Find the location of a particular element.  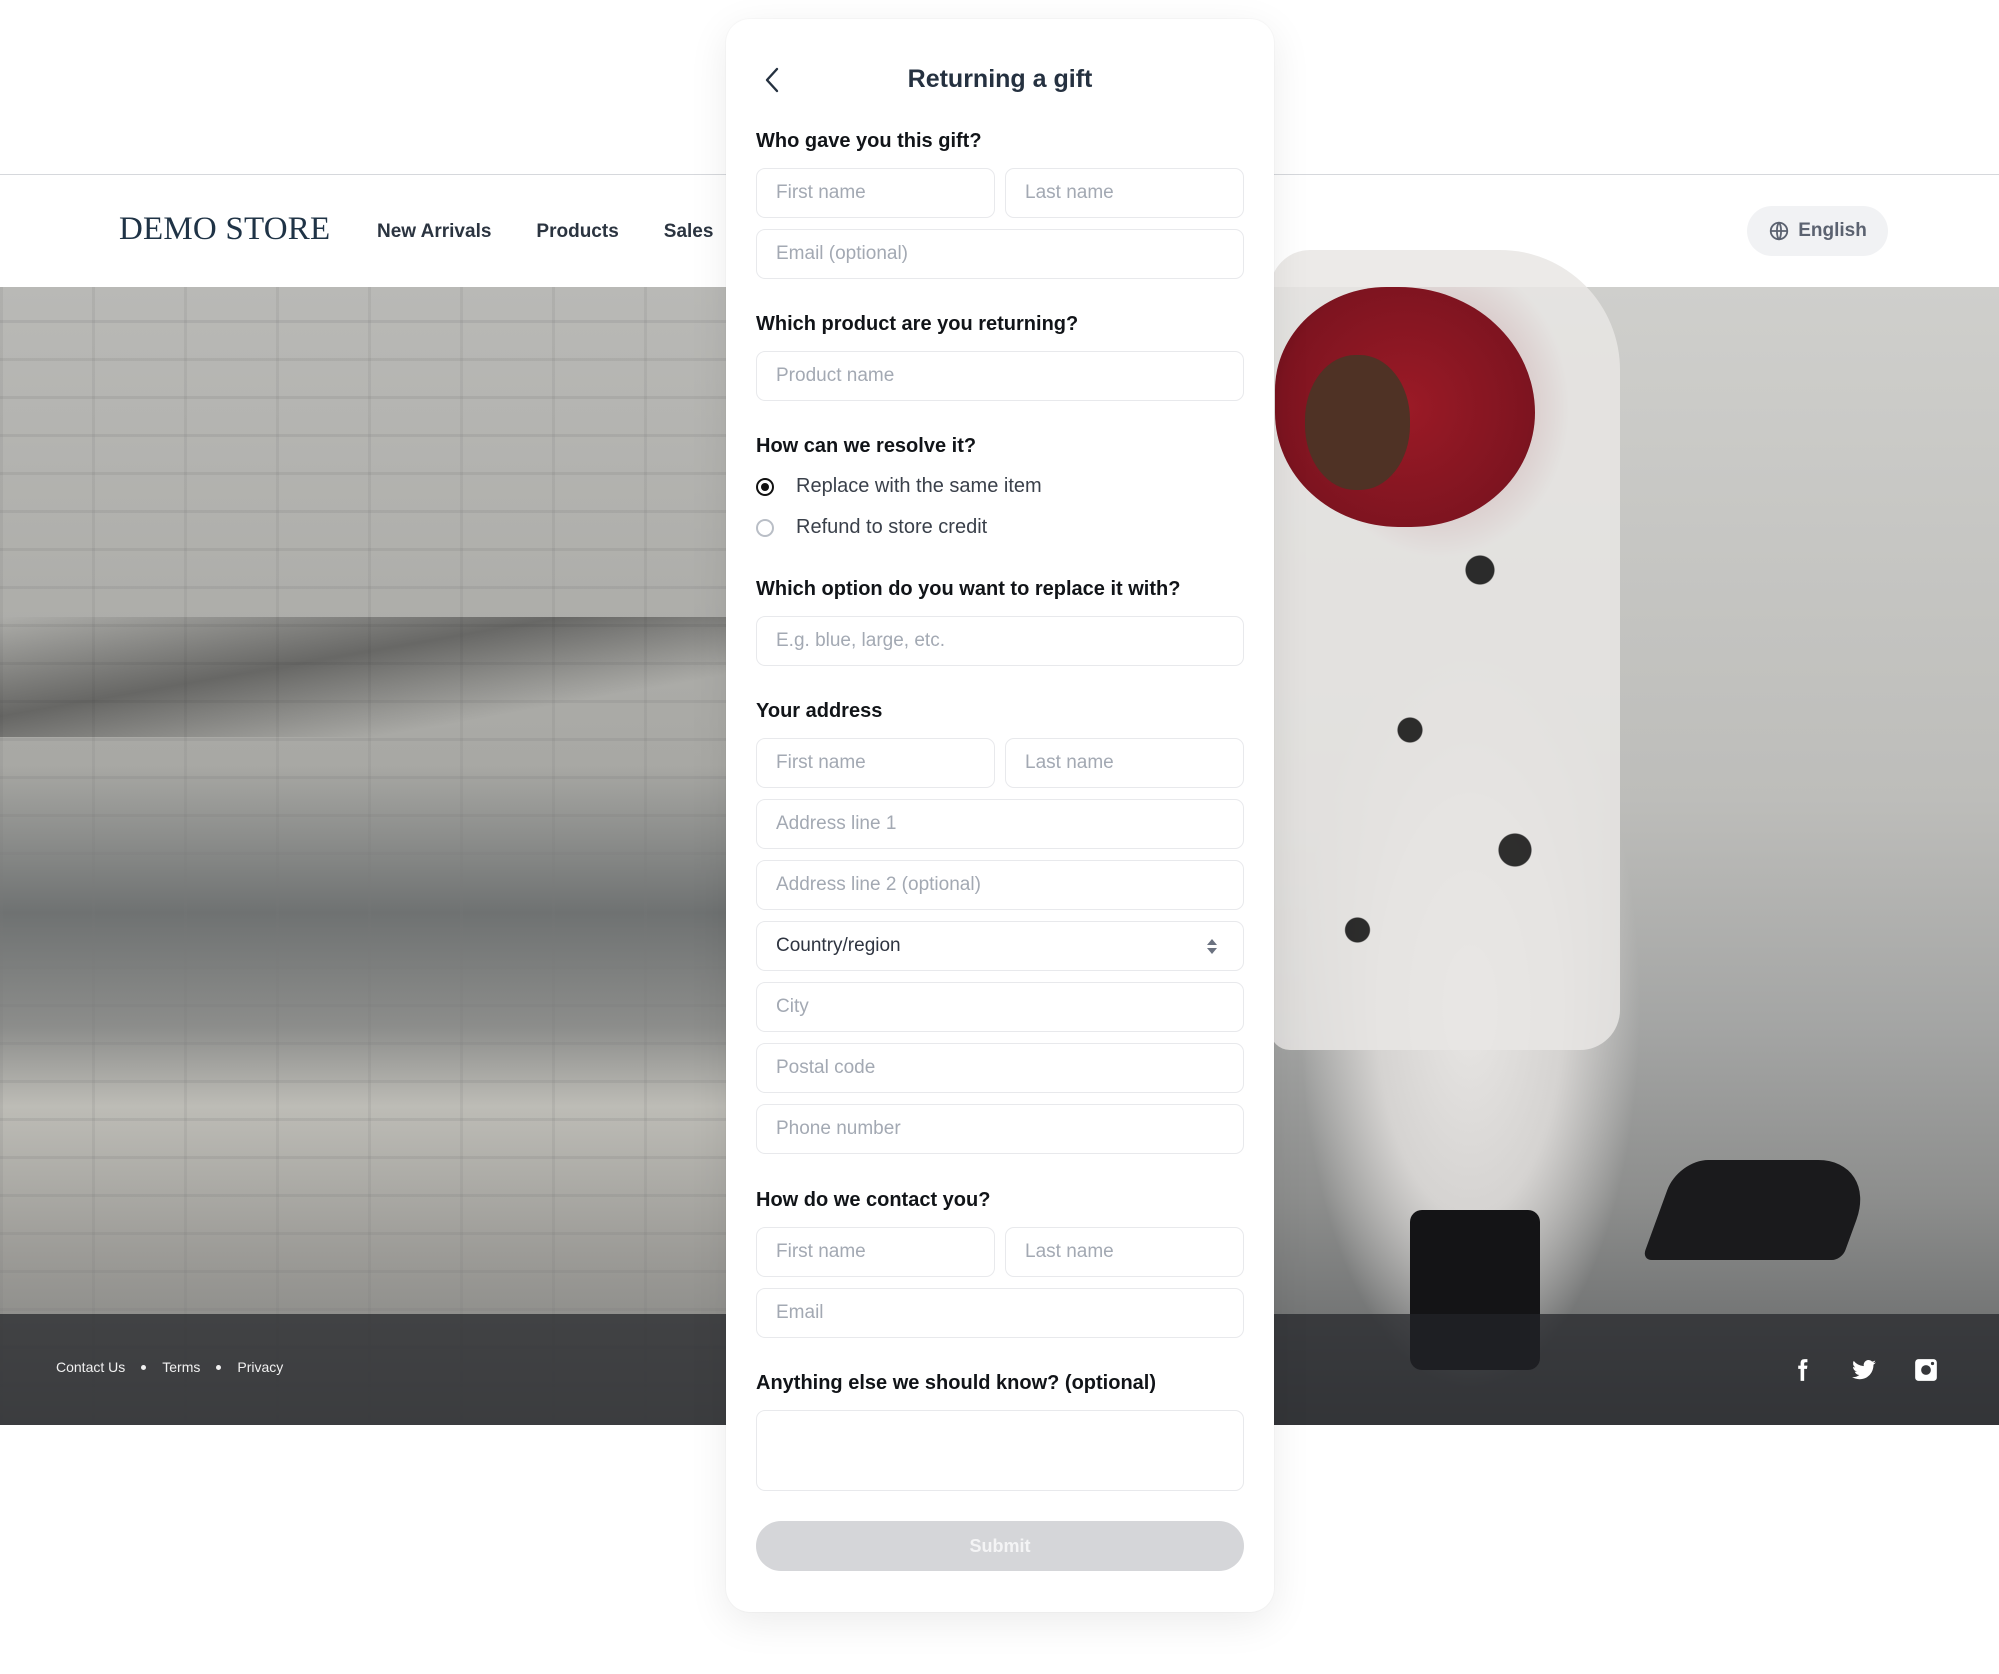

footer-link-contact: Contact Us is located at coordinates (90, 1367).